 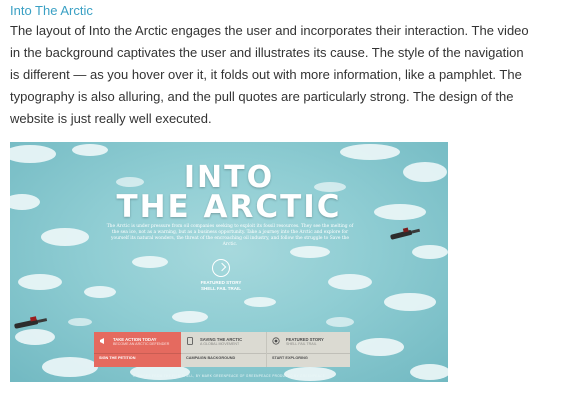 I want to click on featured-story-label: FEATURED STORY SHELL FAIL TRAIL, so click(x=221, y=285).